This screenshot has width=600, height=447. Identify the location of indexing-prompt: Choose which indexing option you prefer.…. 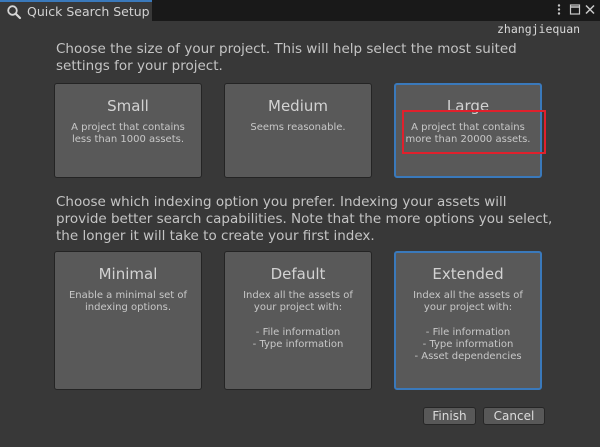
(304, 219).